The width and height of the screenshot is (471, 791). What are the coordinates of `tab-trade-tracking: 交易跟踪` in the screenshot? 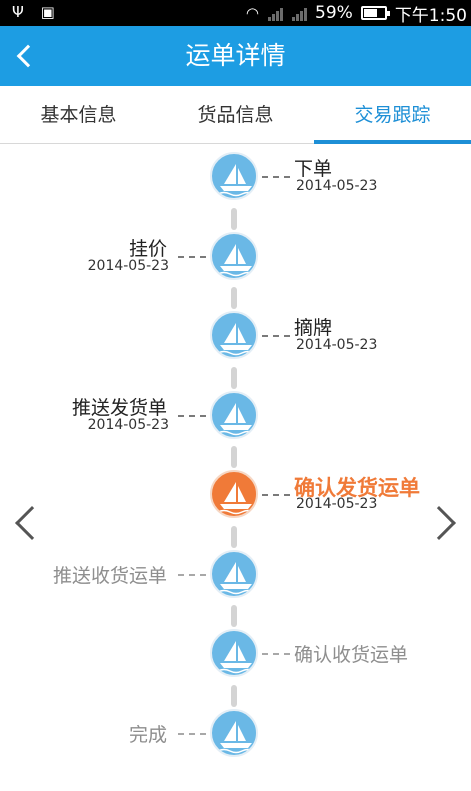 It's located at (392, 115).